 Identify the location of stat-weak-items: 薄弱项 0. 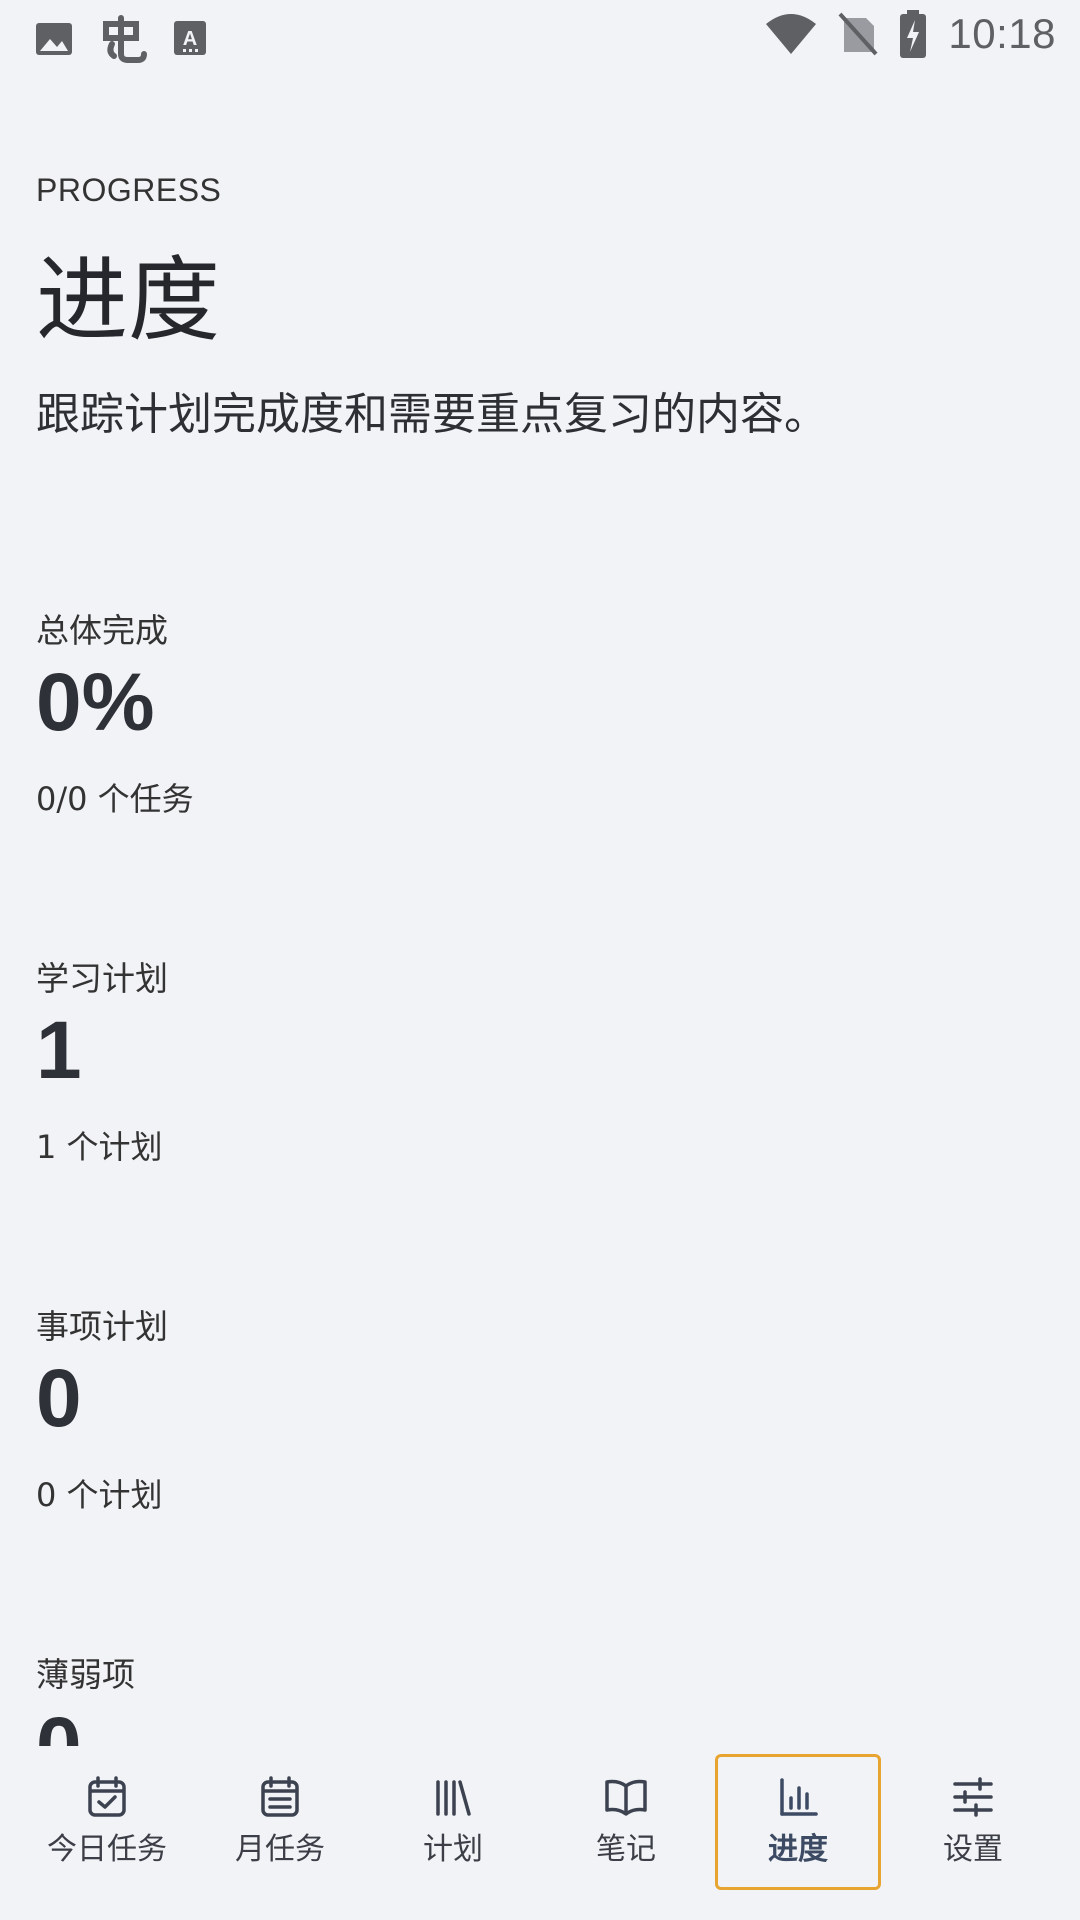
(85, 1697).